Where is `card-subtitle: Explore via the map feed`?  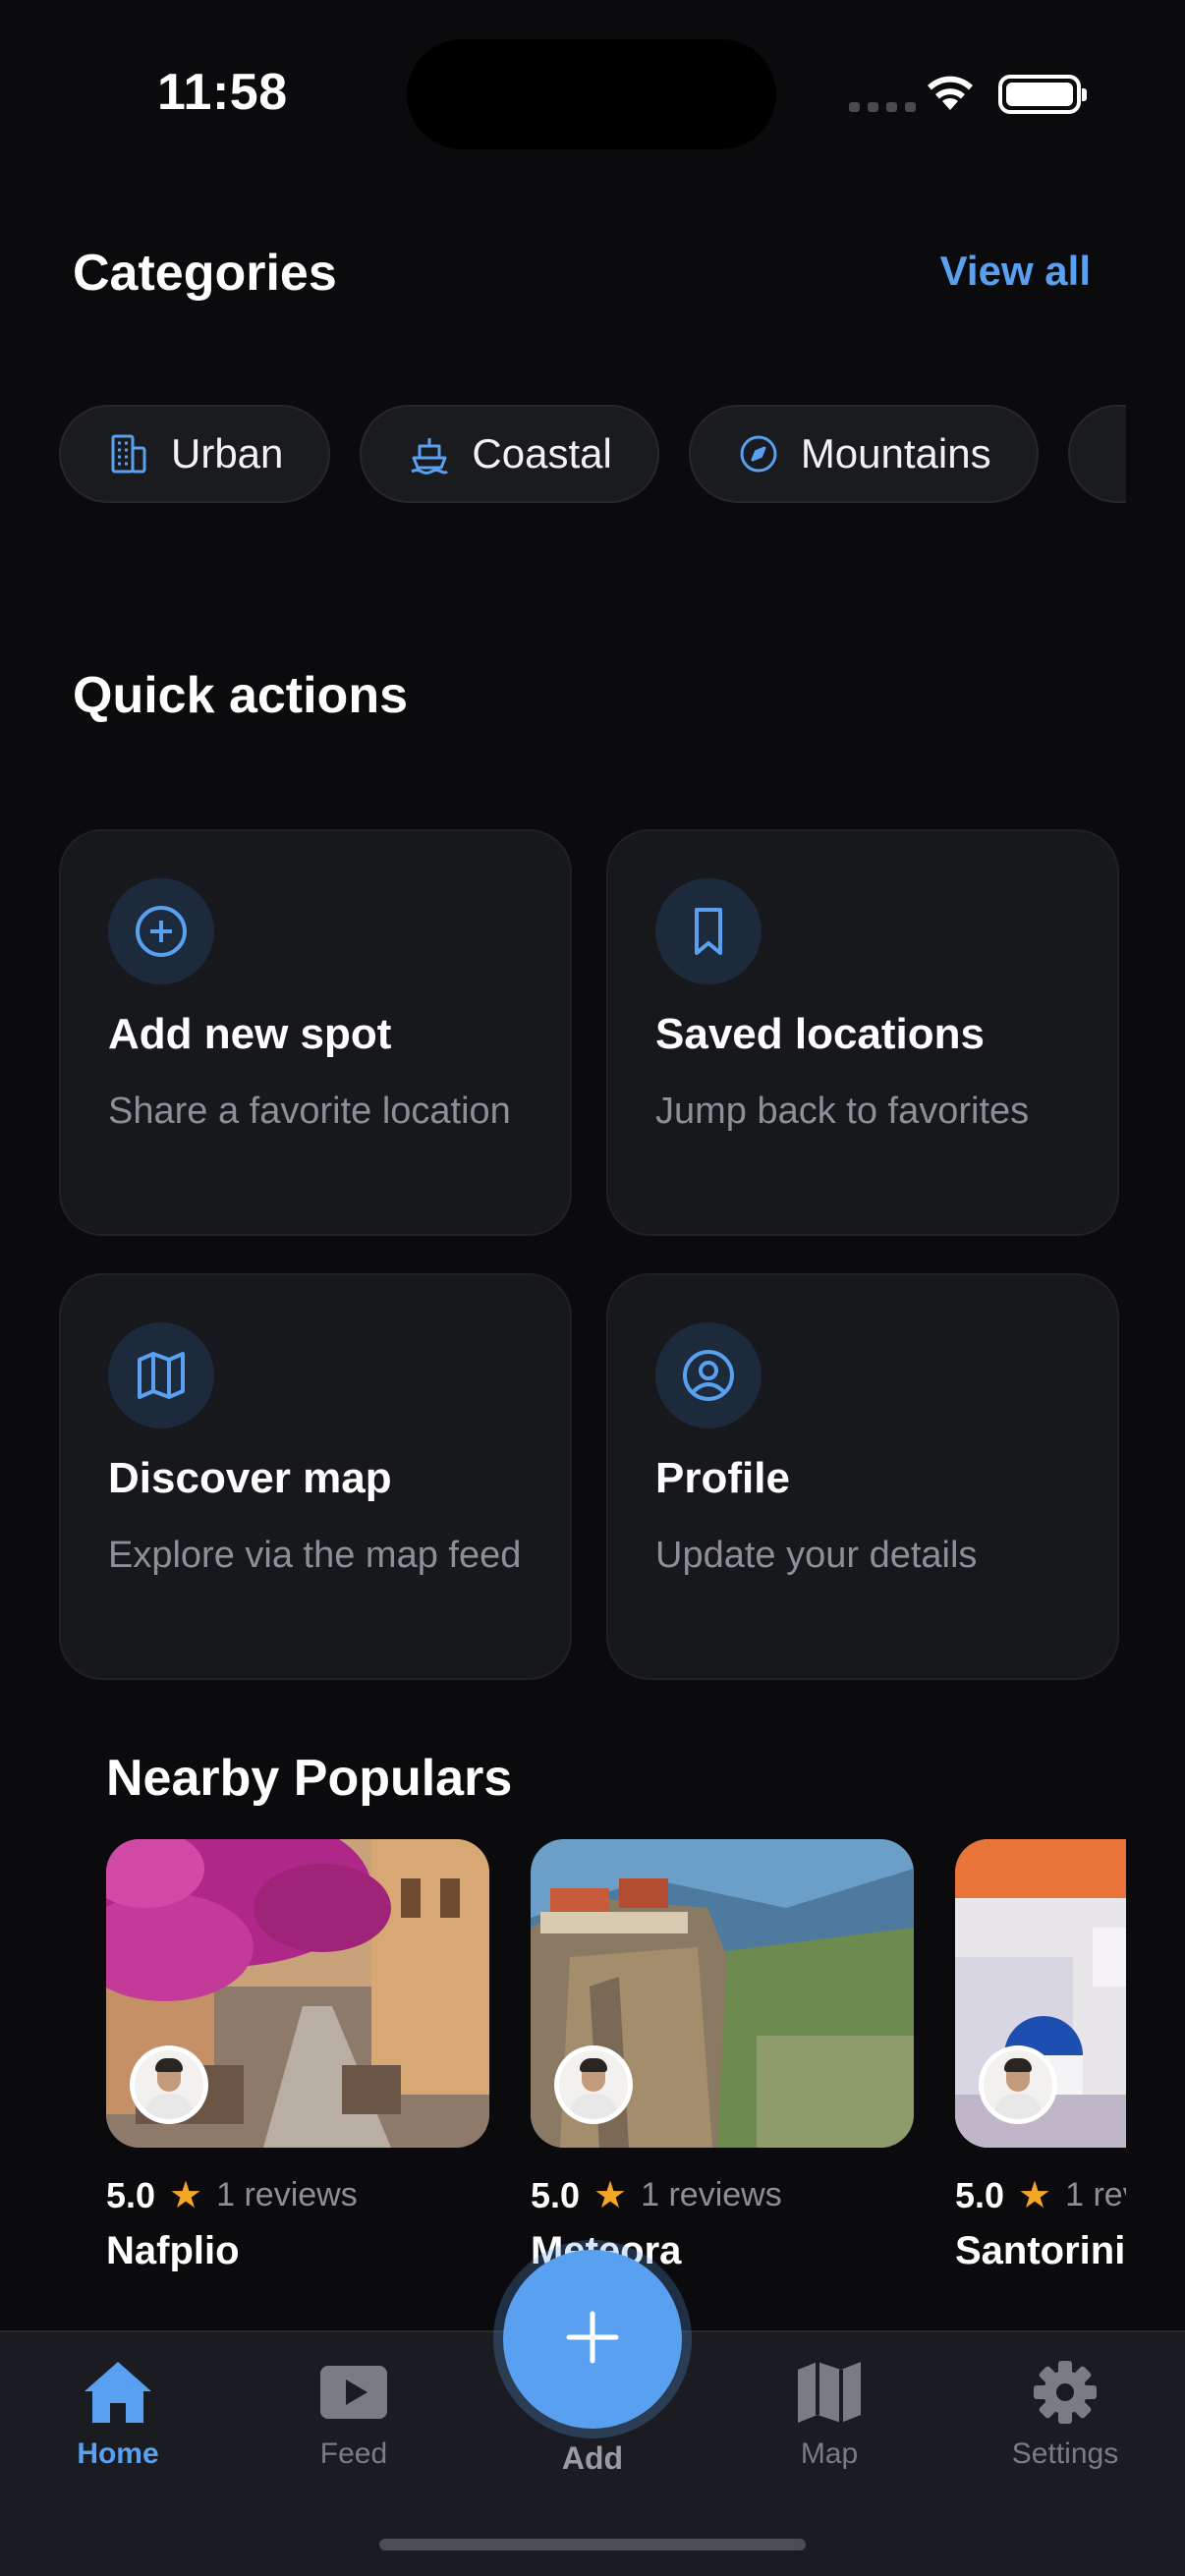 card-subtitle: Explore via the map feed is located at coordinates (315, 1555).